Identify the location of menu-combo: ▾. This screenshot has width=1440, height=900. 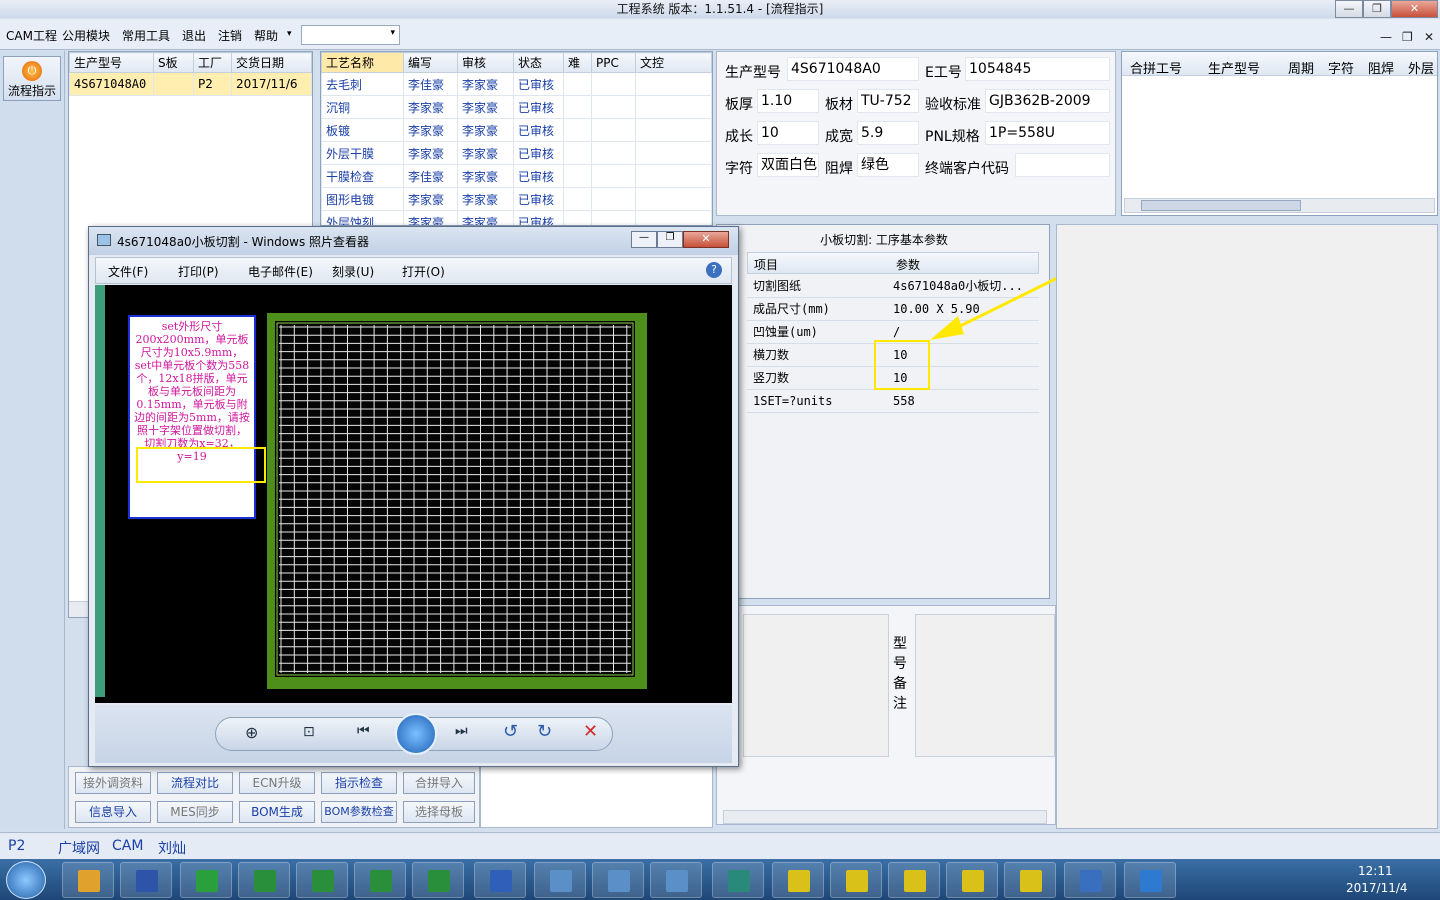
(350, 35).